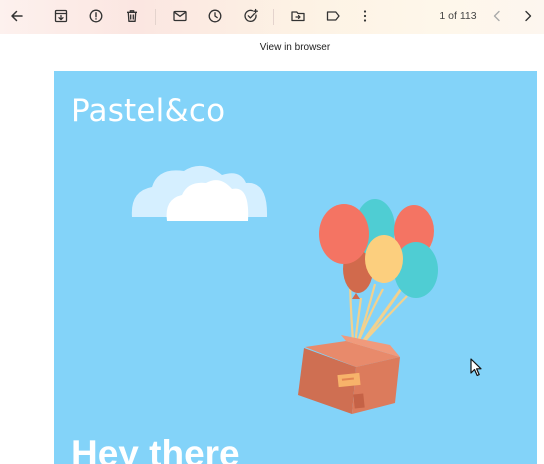 Image resolution: width=544 pixels, height=464 pixels. I want to click on view-in-browser-link: View in browser, so click(272, 47).